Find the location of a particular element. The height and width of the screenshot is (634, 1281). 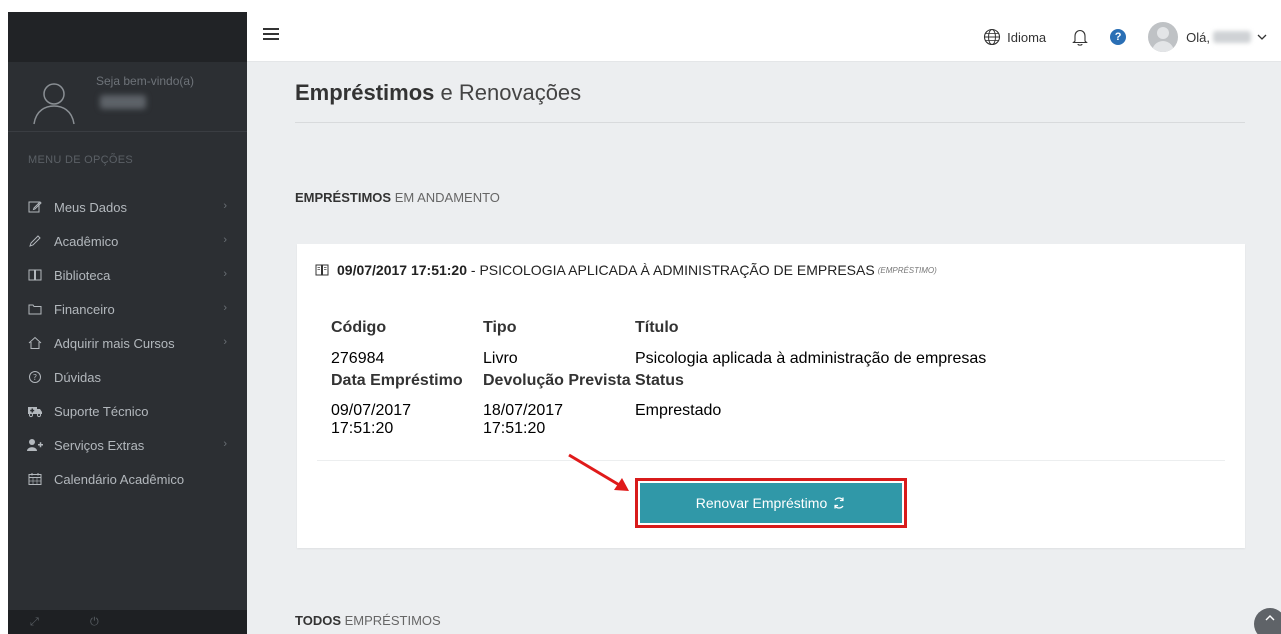

section-title-all: TODOS EMPRÉSTIMOS is located at coordinates (368, 620).